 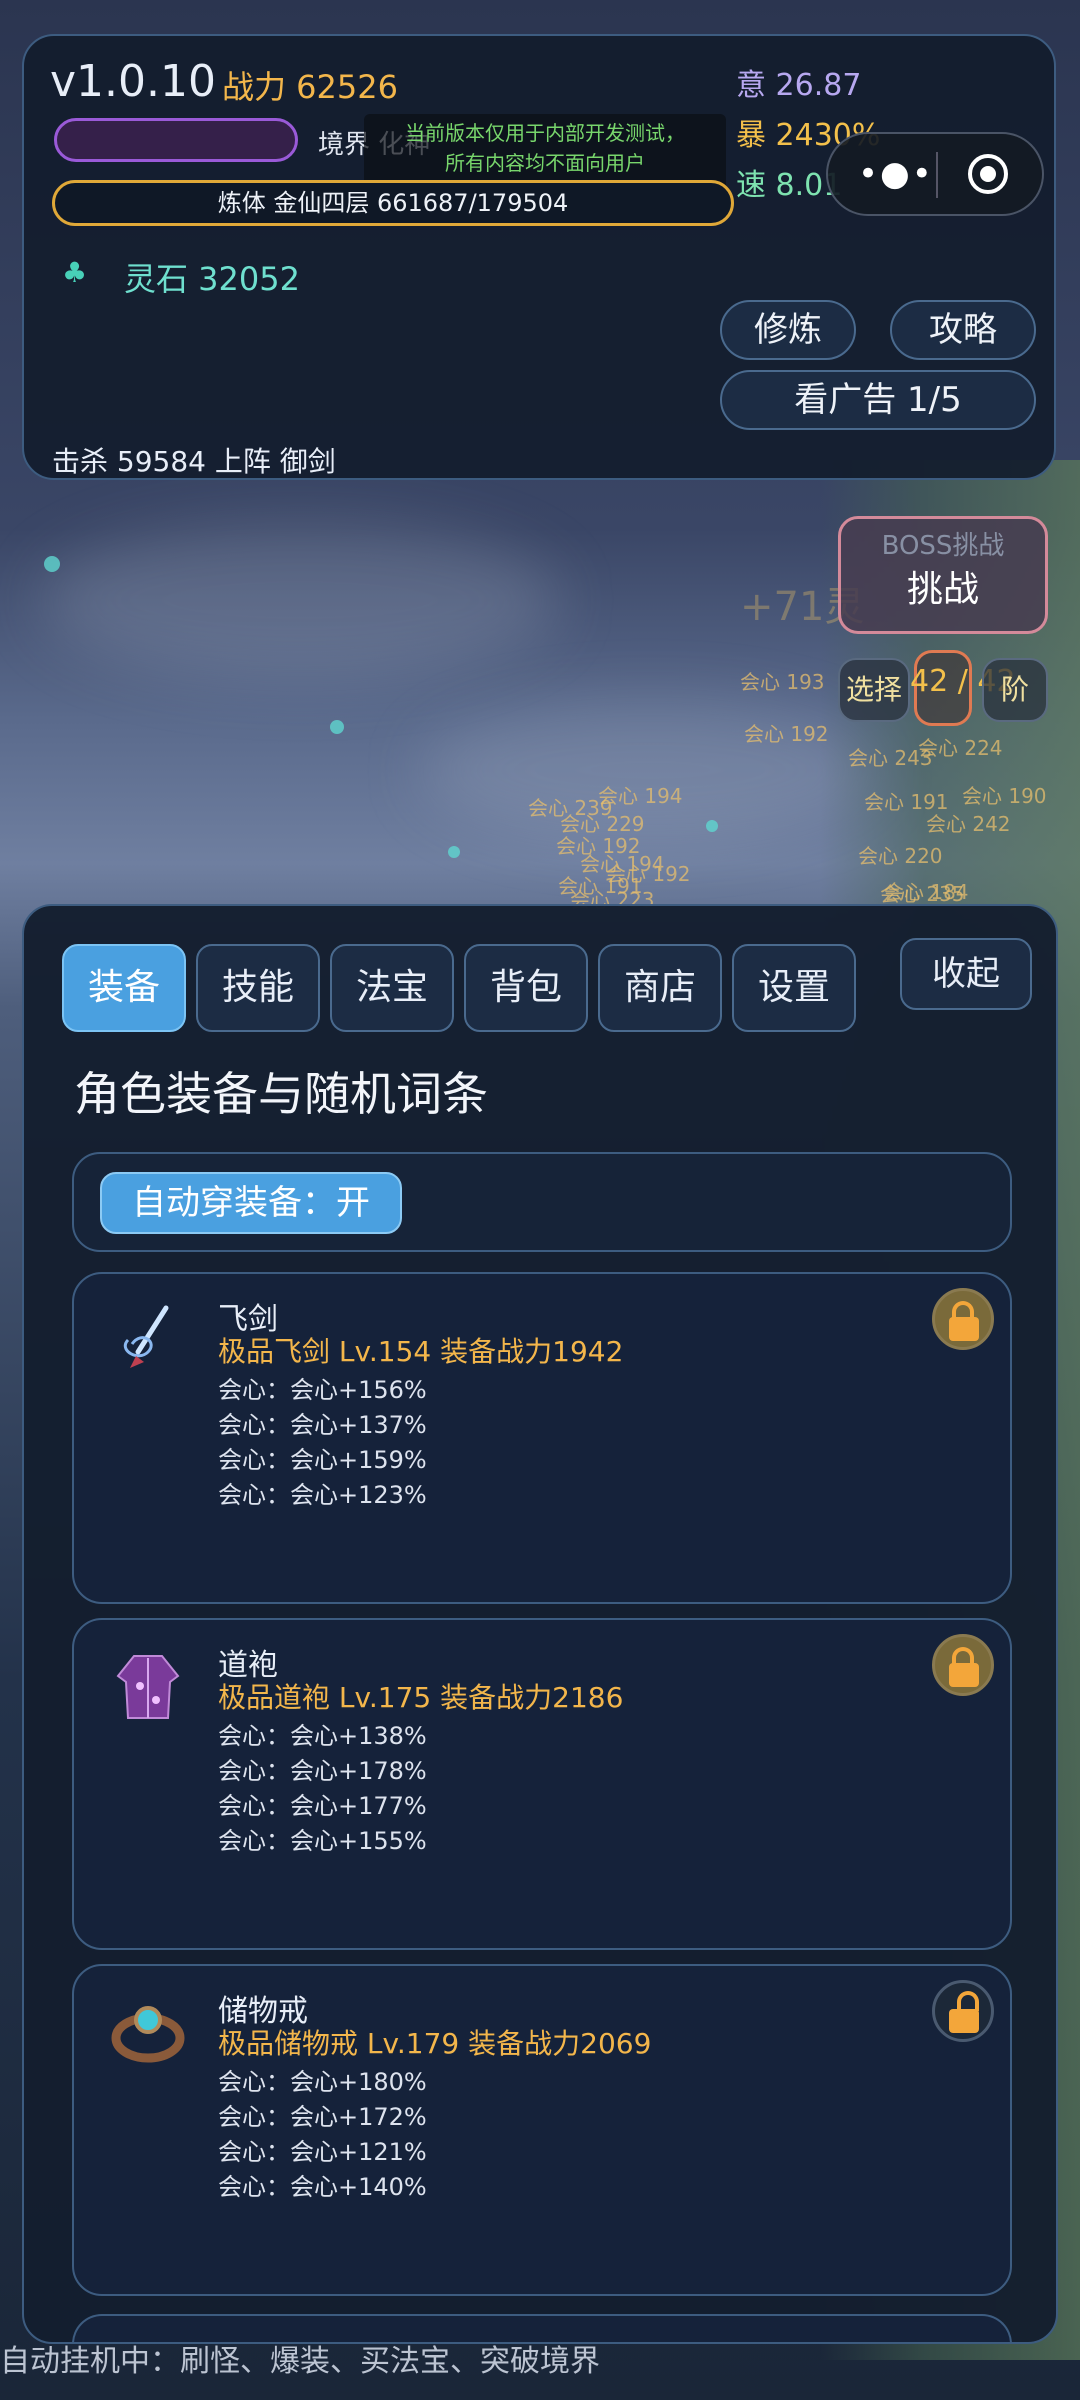 What do you see at coordinates (75, 272) in the screenshot?
I see `spirit-stone-icon: ♣` at bounding box center [75, 272].